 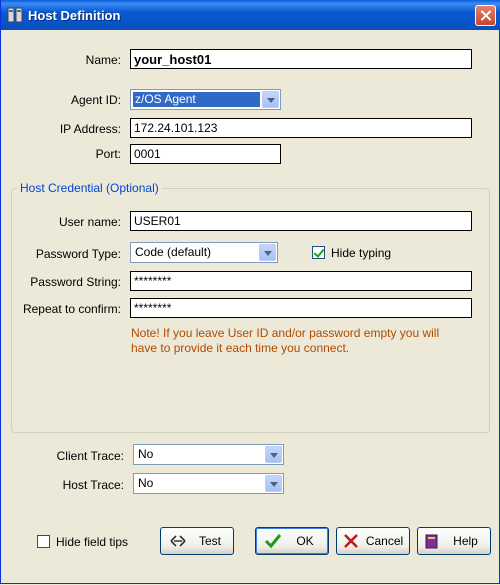 What do you see at coordinates (485, 15) in the screenshot?
I see `close-button` at bounding box center [485, 15].